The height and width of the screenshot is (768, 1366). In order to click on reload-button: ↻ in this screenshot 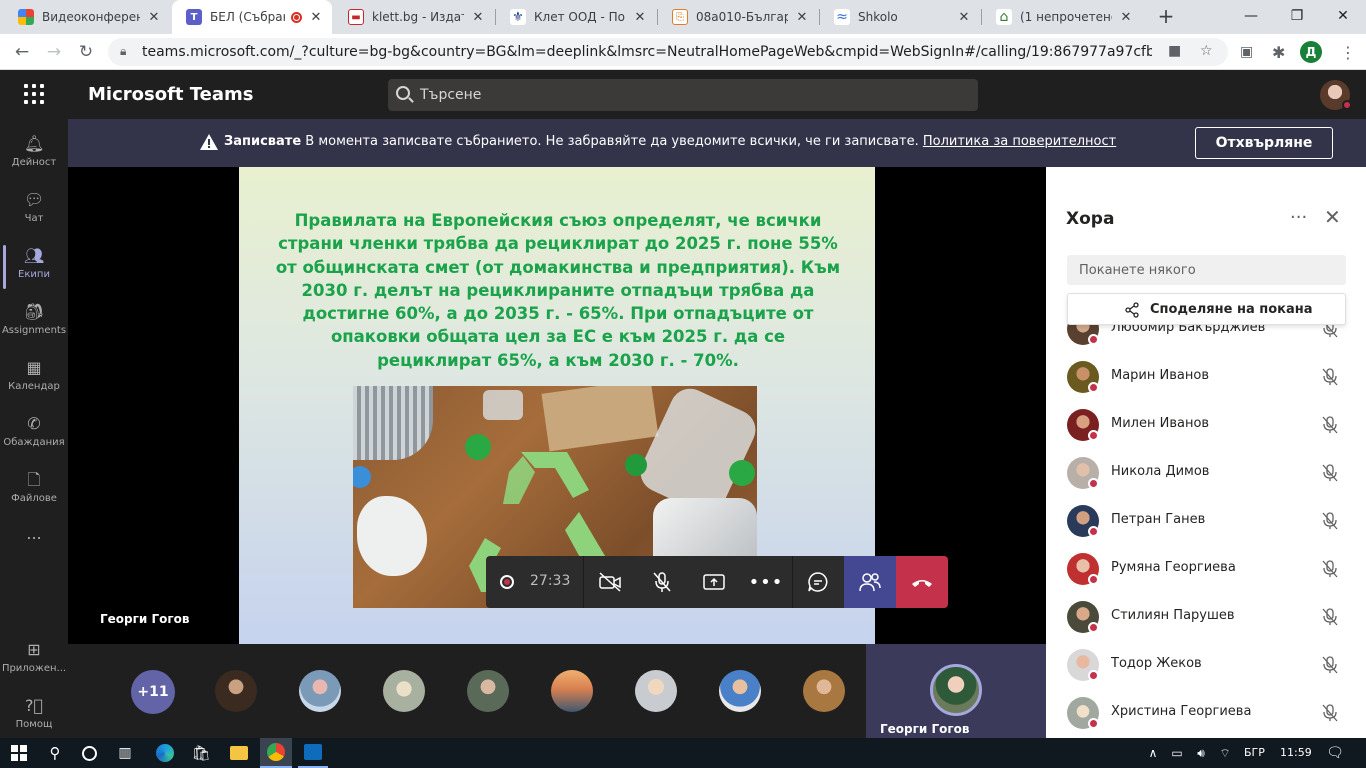, I will do `click(86, 52)`.